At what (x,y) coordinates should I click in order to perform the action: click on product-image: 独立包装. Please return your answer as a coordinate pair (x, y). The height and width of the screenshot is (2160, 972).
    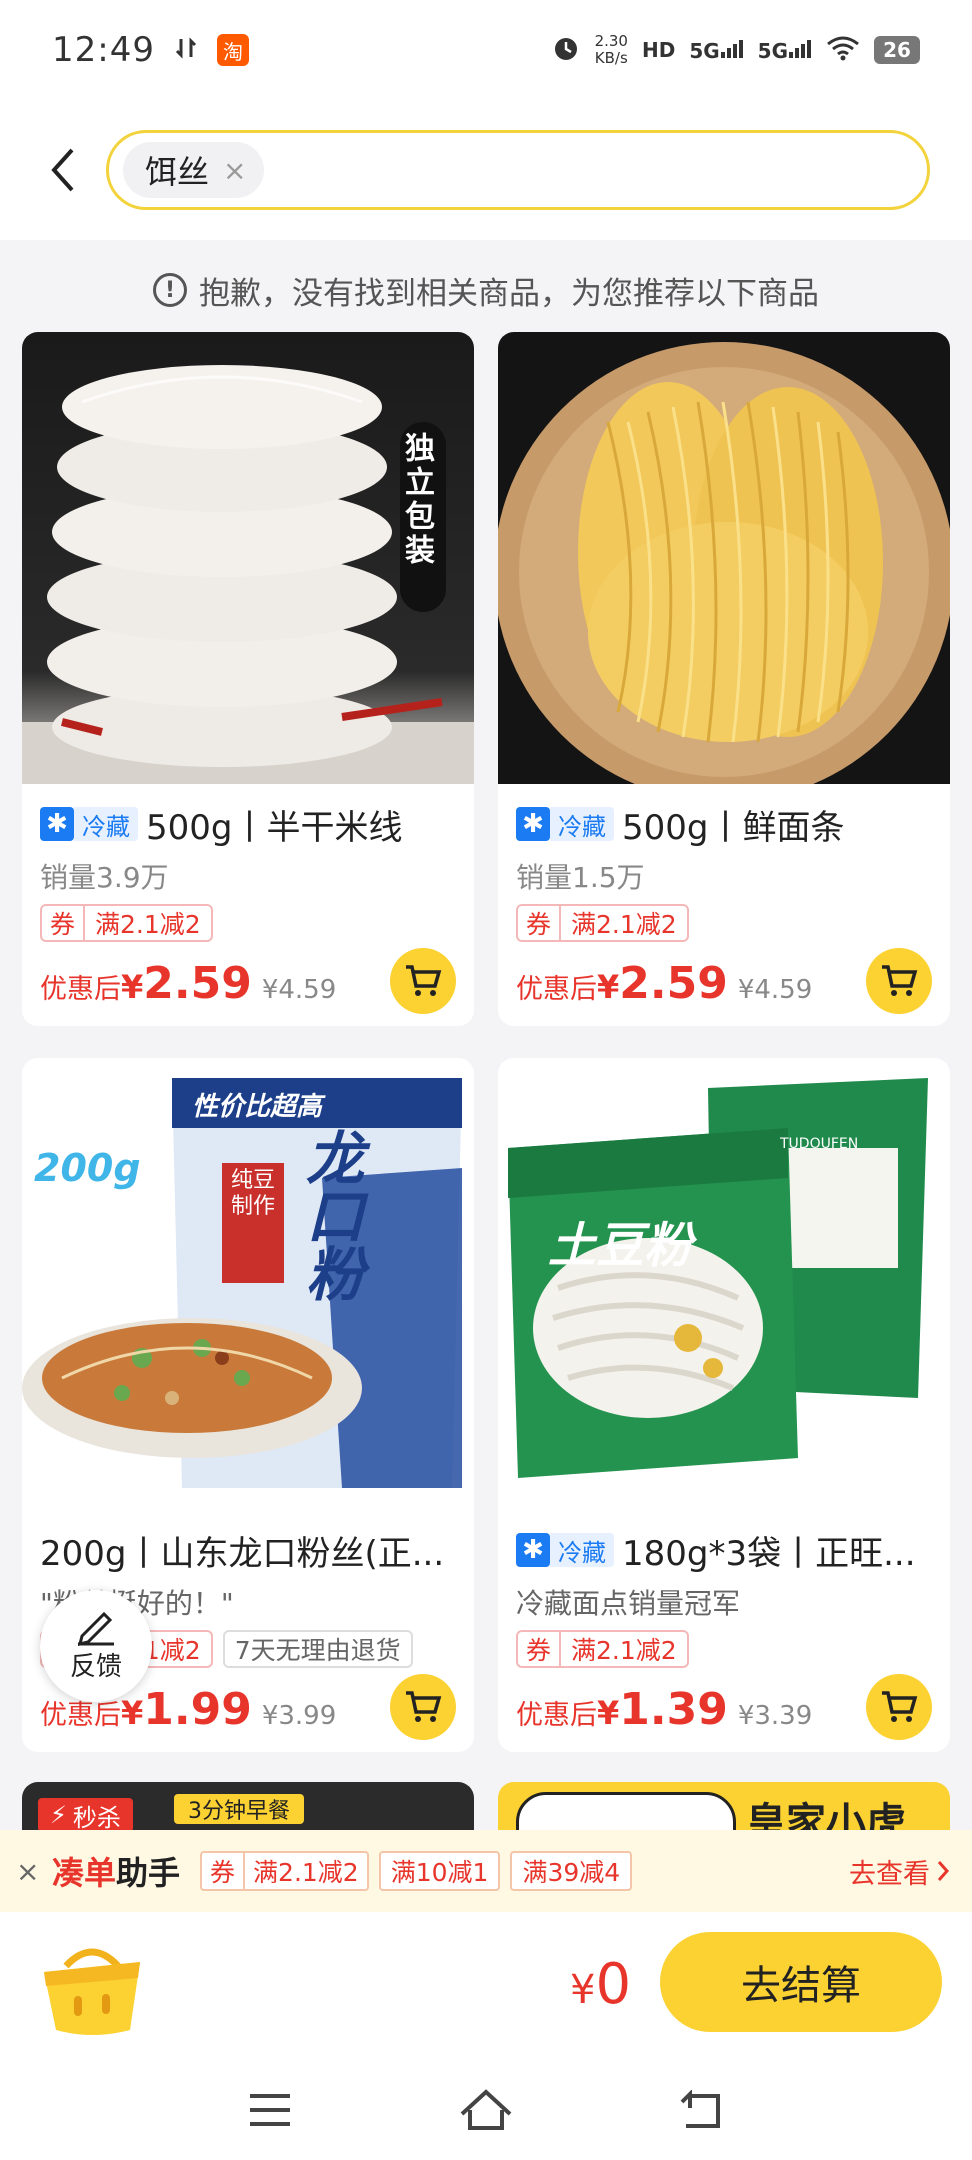
    Looking at the image, I should click on (248, 558).